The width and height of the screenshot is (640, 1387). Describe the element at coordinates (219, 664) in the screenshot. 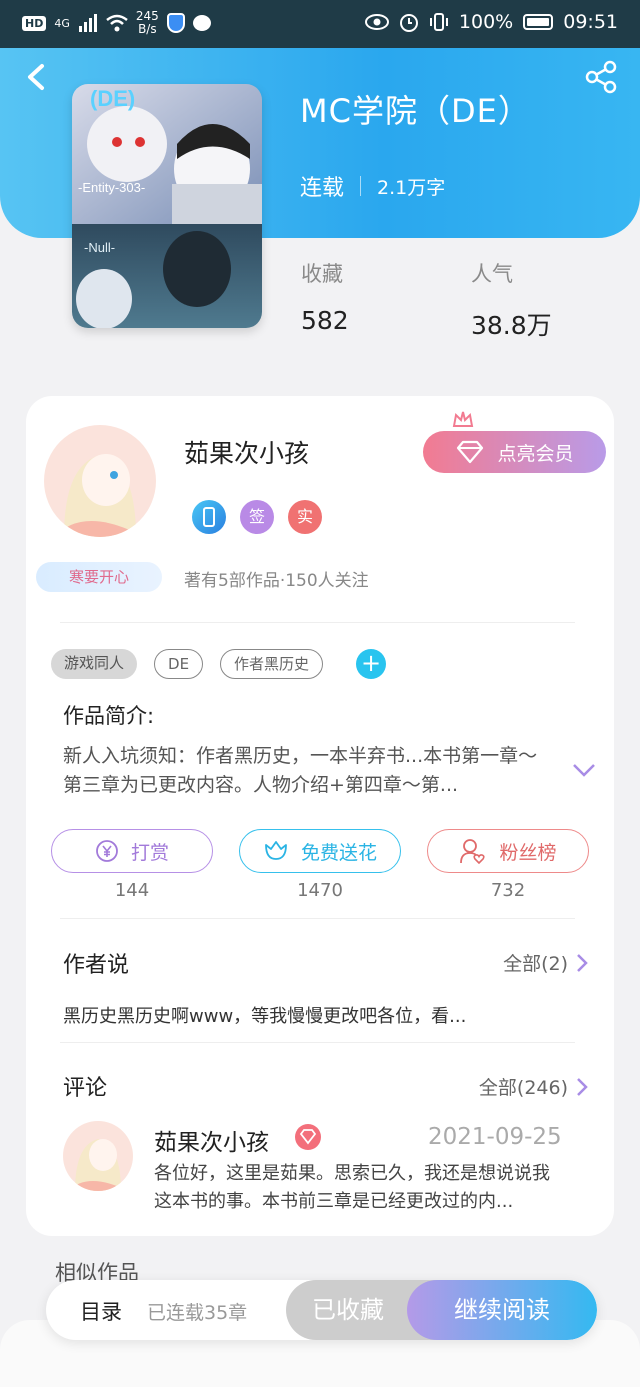

I see `tag-list: 游戏同人 DE 作者黑历史 +` at that location.